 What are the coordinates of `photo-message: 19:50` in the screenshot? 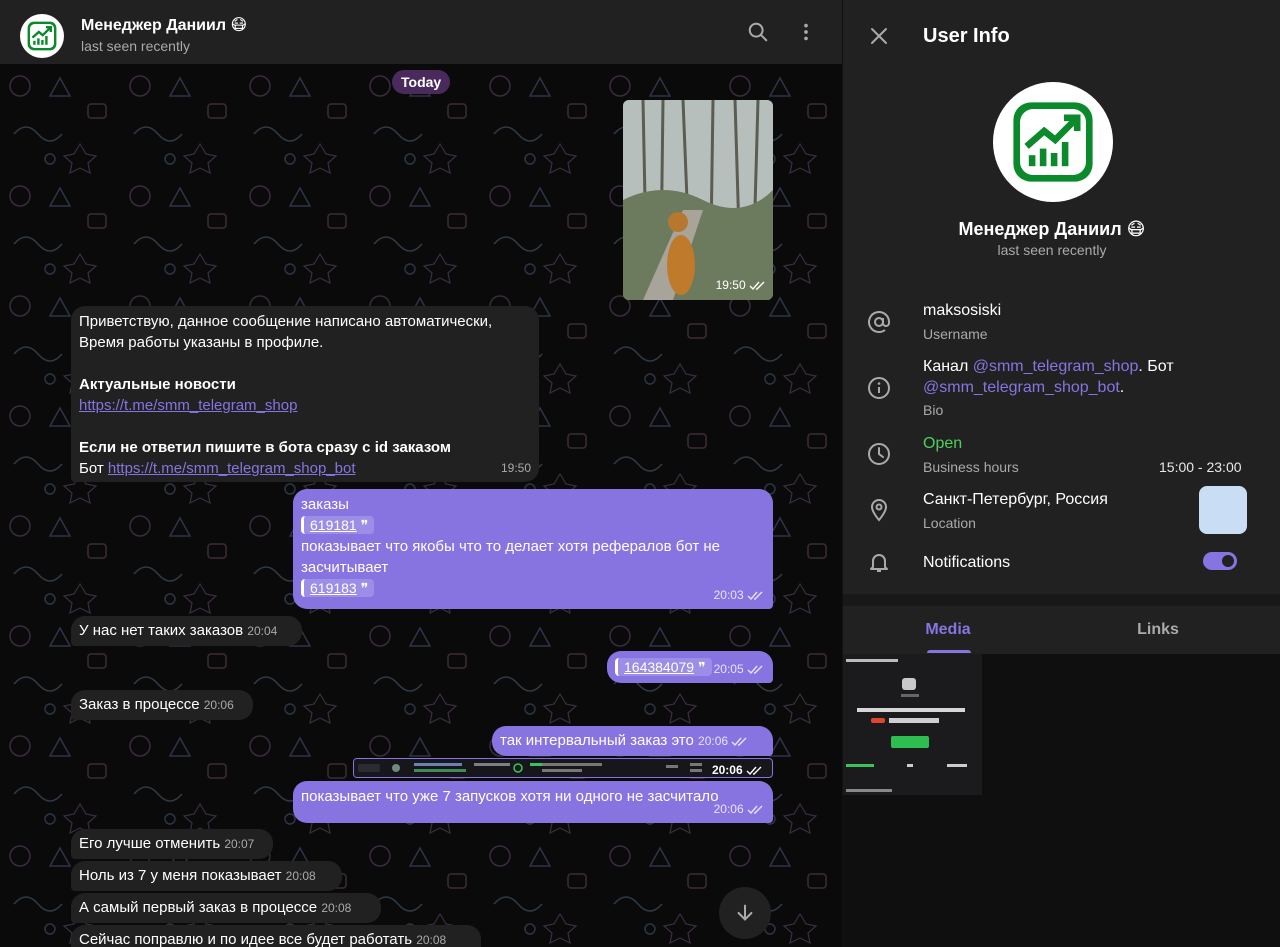 It's located at (698, 200).